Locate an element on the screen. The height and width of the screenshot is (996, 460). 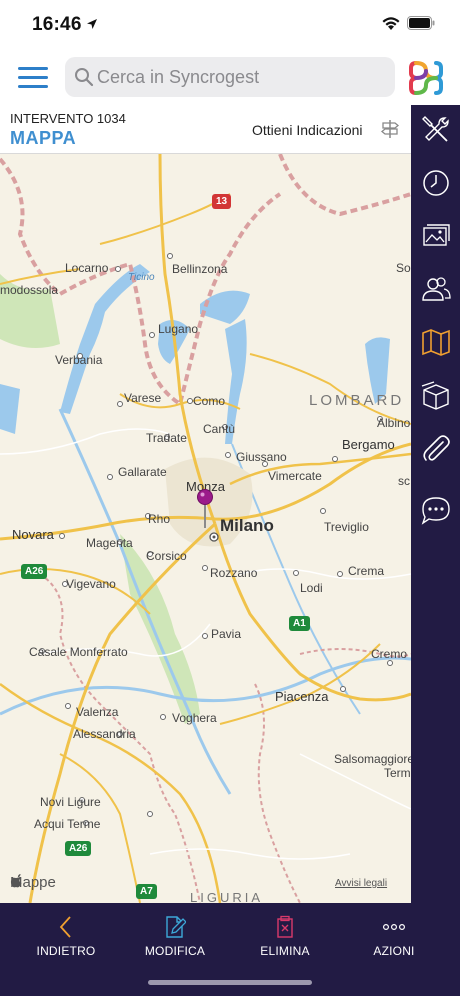
map-label-cantu: Cantù is located at coordinates (219, 429).